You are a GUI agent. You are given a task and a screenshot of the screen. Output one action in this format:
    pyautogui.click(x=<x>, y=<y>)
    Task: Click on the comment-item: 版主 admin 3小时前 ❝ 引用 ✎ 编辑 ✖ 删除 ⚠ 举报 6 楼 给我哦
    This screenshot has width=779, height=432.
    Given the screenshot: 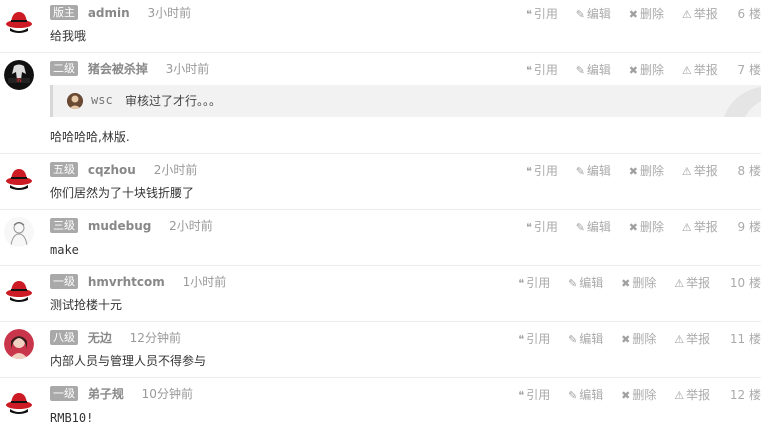 What is the action you would take?
    pyautogui.click(x=389, y=28)
    